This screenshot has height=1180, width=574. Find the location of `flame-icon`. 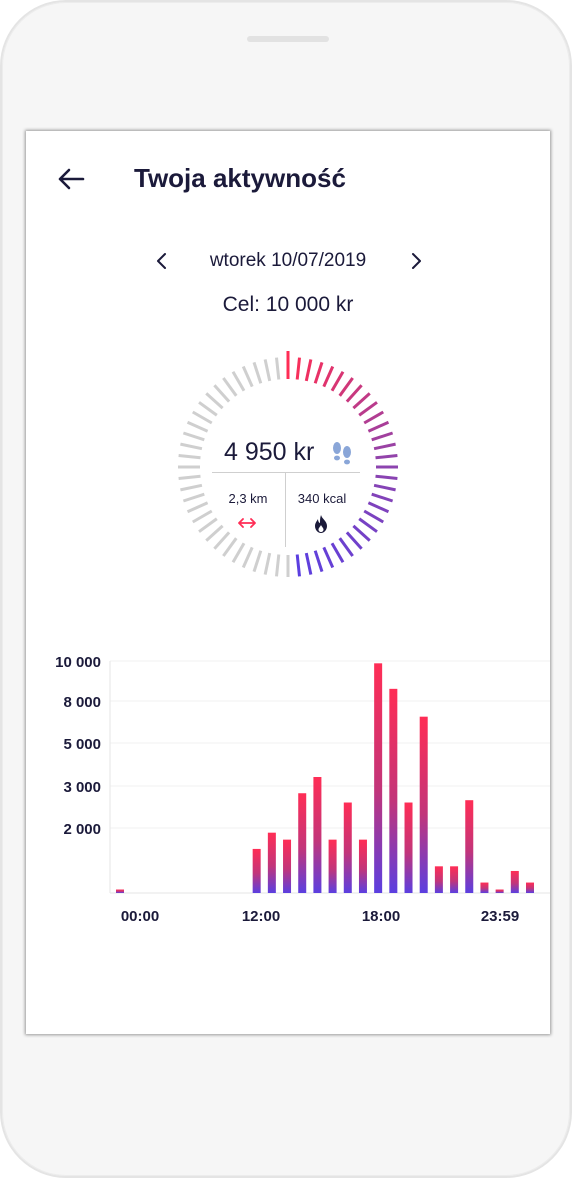

flame-icon is located at coordinates (321, 524).